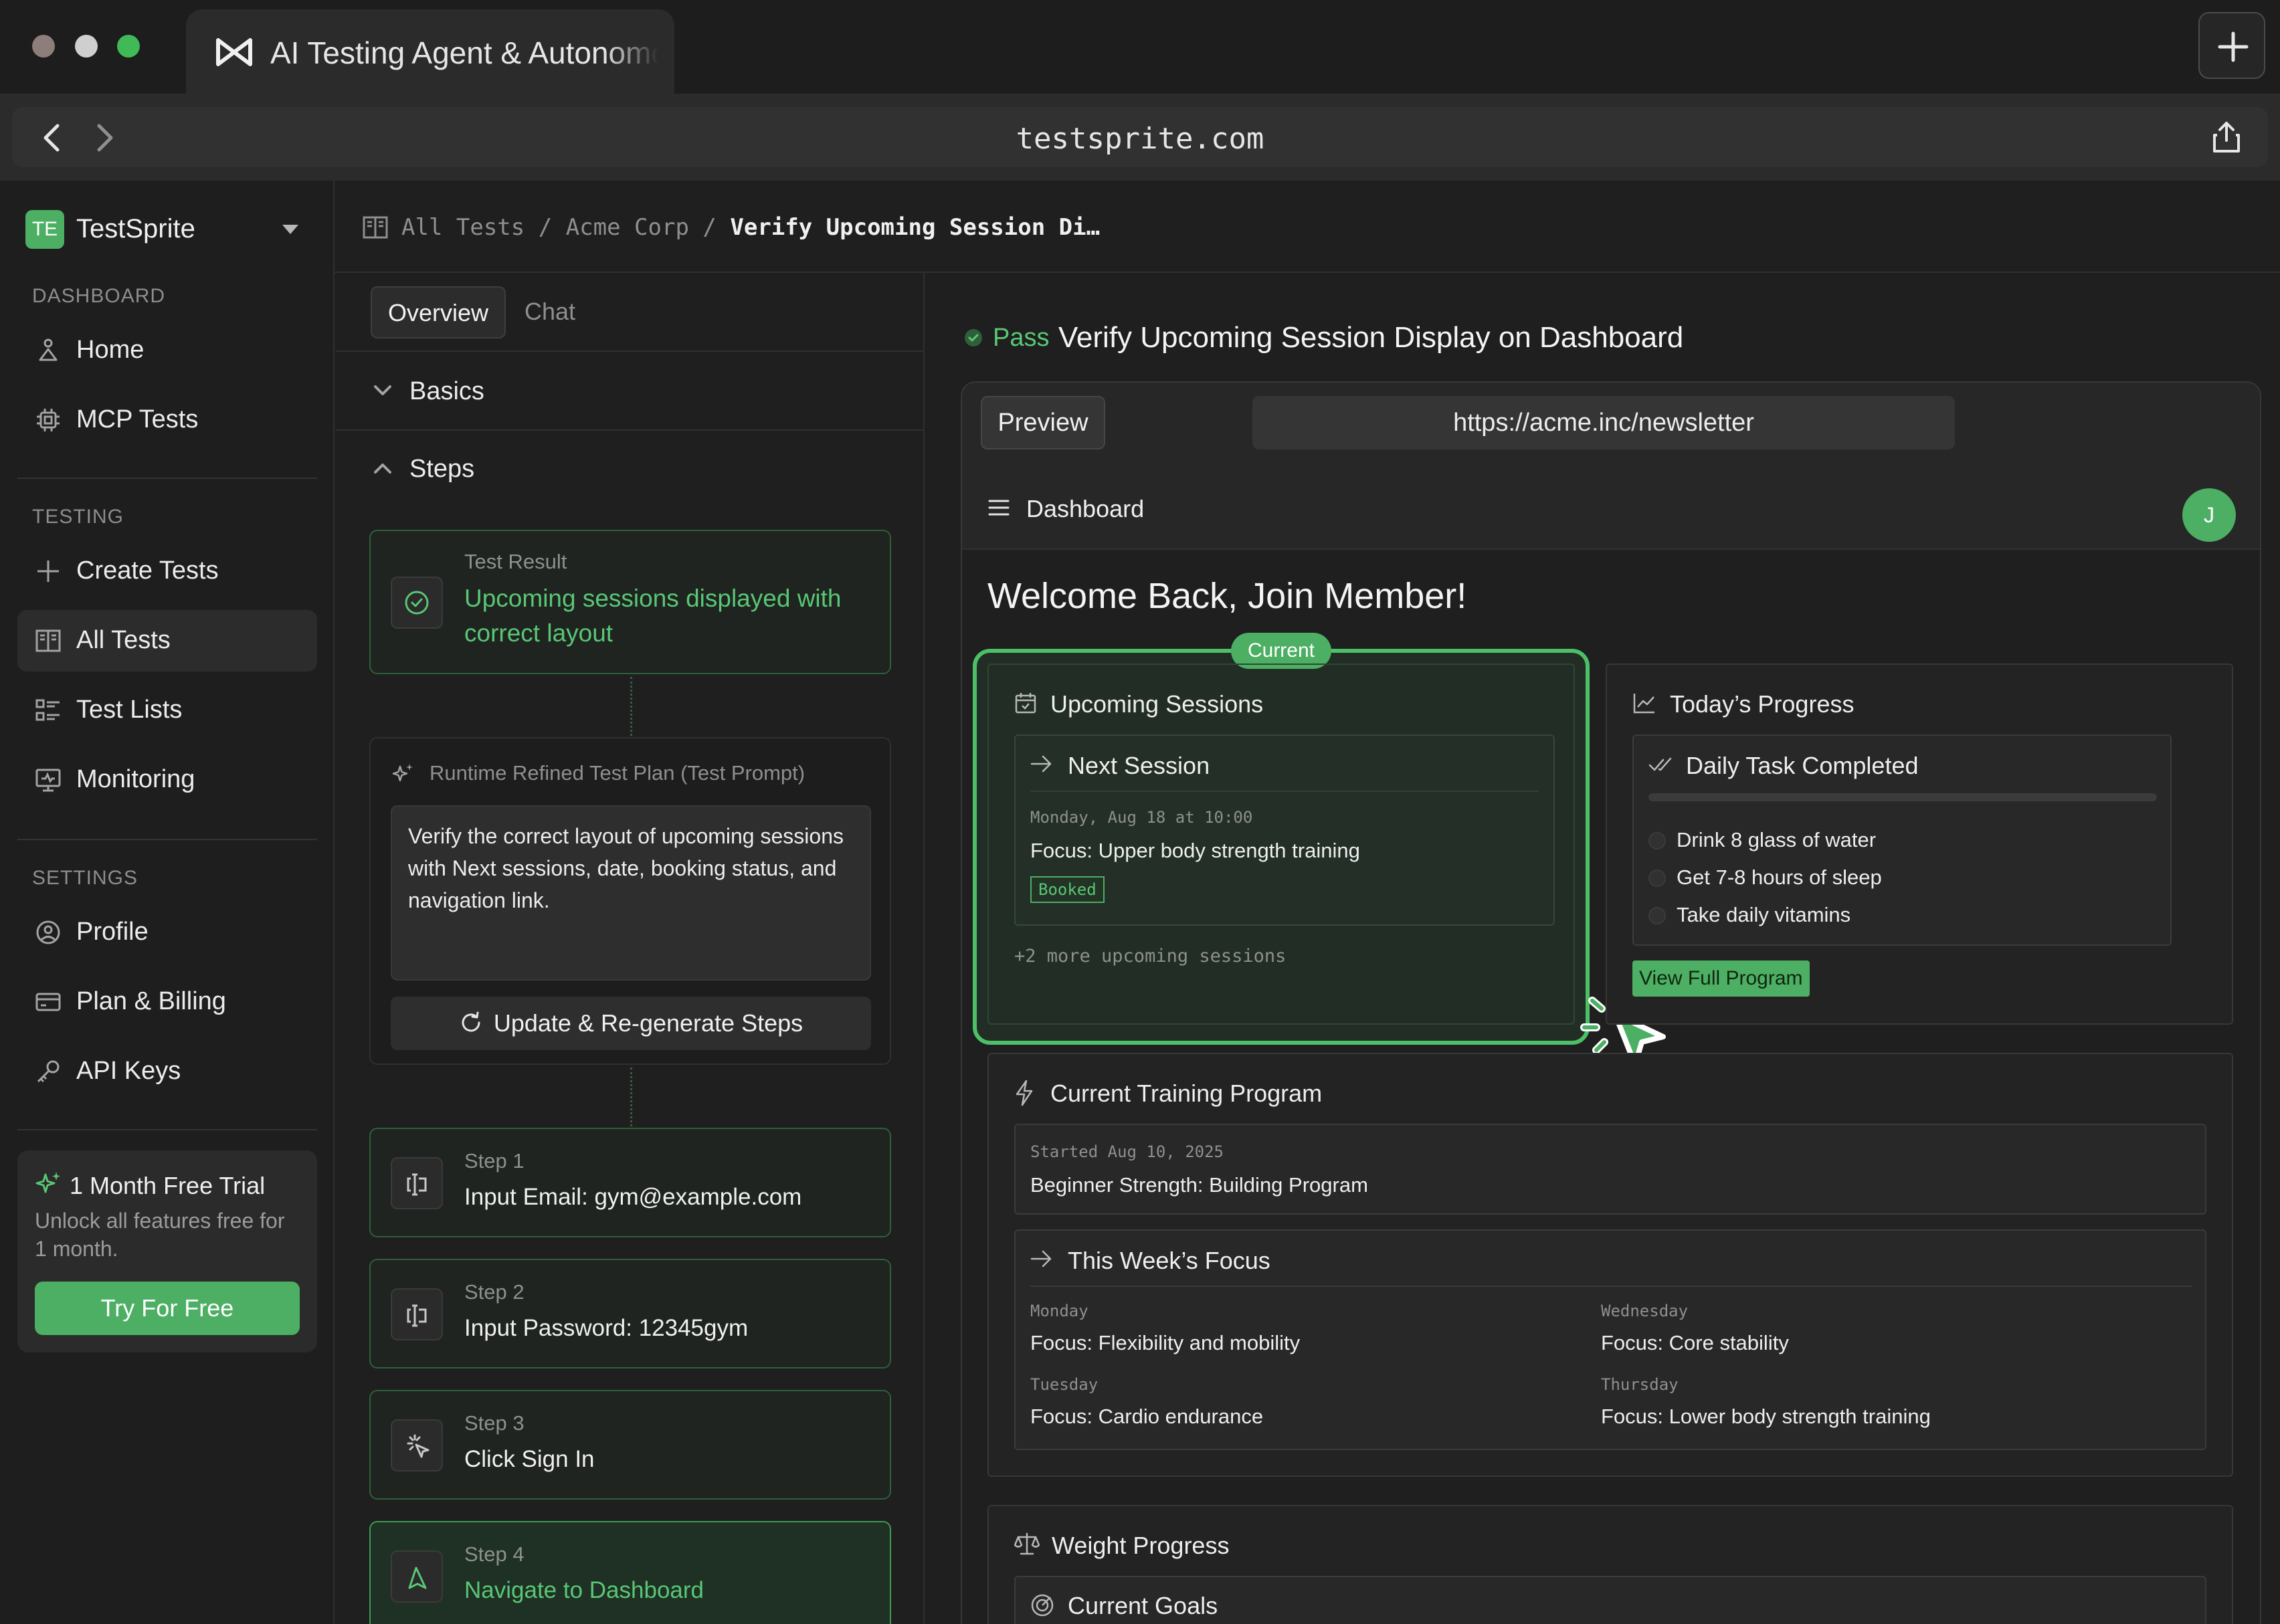 This screenshot has height=1624, width=2280. Describe the element at coordinates (168, 1185) in the screenshot. I see `trial-title: 1 Month Free Trial` at that location.